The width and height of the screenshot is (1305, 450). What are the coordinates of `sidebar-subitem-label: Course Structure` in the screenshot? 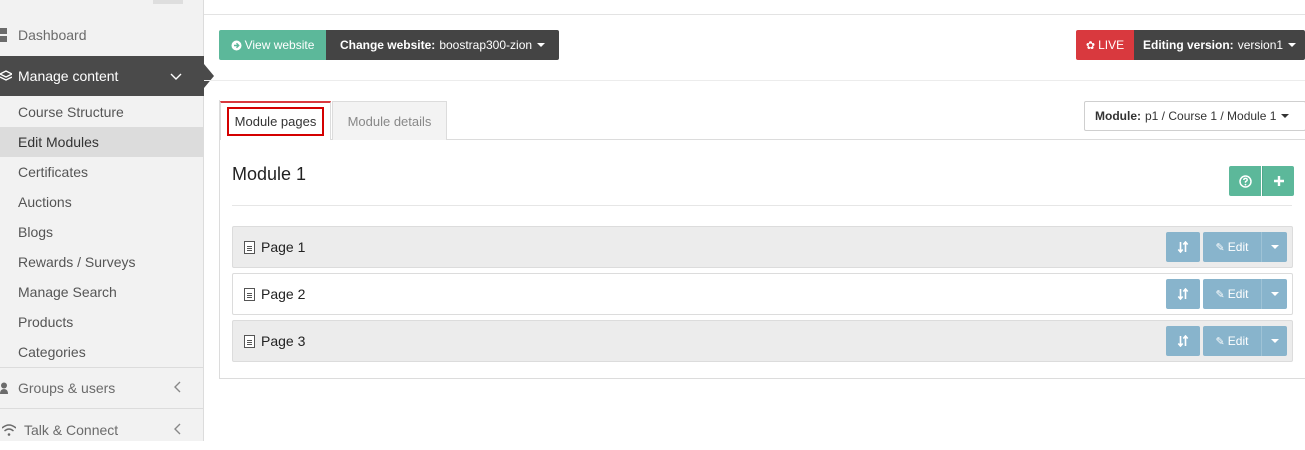 It's located at (71, 112).